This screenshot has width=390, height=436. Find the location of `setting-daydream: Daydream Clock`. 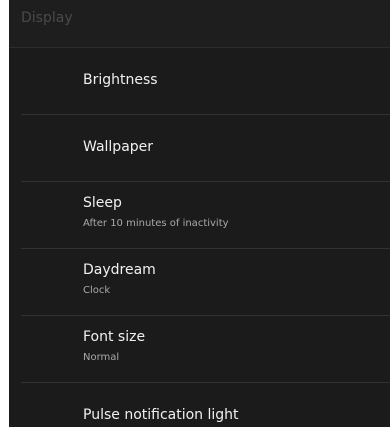

setting-daydream: Daydream Clock is located at coordinates (205, 282).